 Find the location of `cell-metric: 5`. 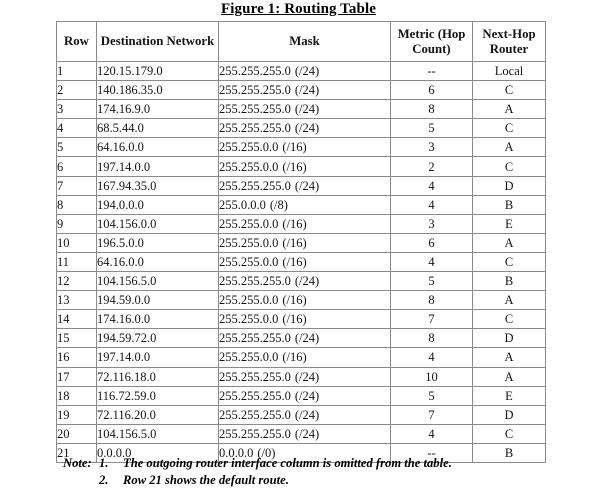

cell-metric: 5 is located at coordinates (431, 281).